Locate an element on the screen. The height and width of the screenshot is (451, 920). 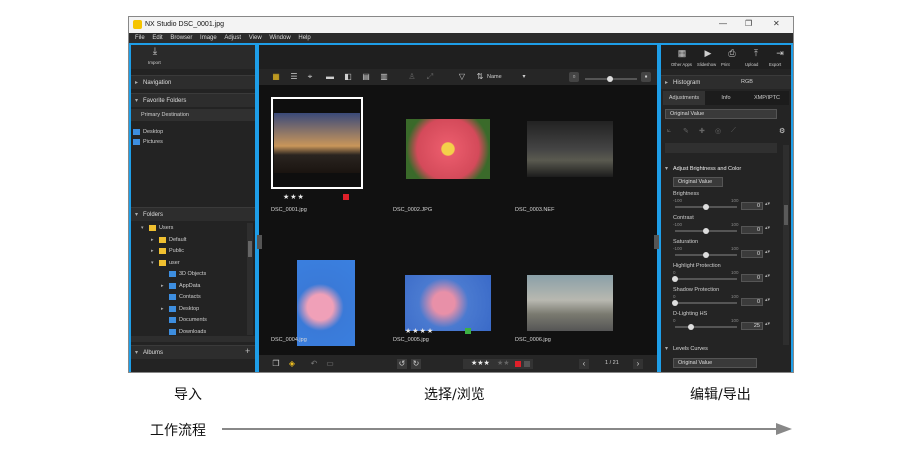
add-album-button: + is located at coordinates (247, 351).